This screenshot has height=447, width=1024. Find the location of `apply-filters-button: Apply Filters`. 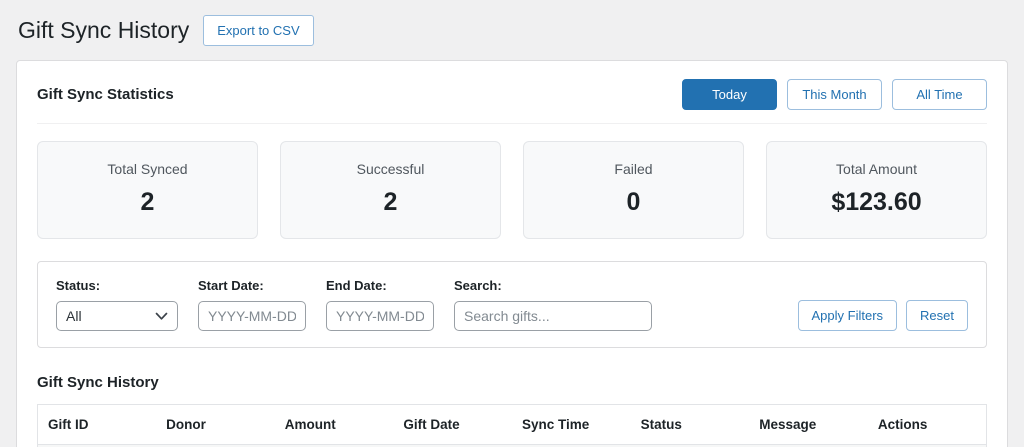

apply-filters-button: Apply Filters is located at coordinates (847, 316).